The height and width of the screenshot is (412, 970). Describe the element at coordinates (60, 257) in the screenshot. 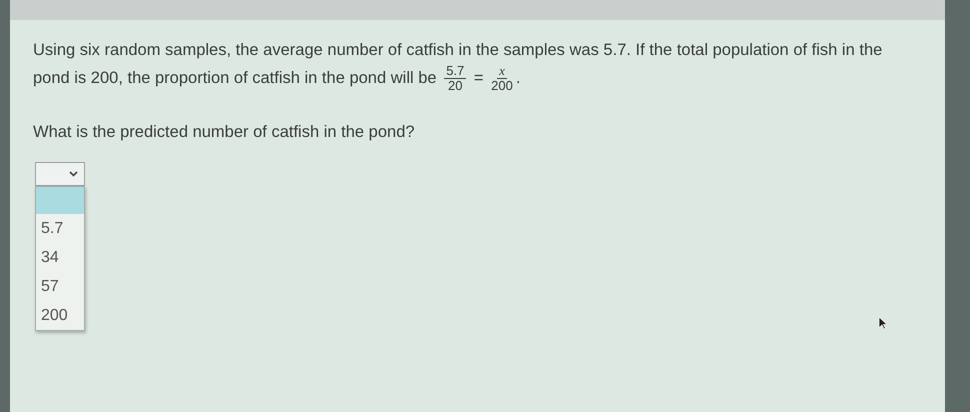

I see `dropdown-option: 34` at that location.